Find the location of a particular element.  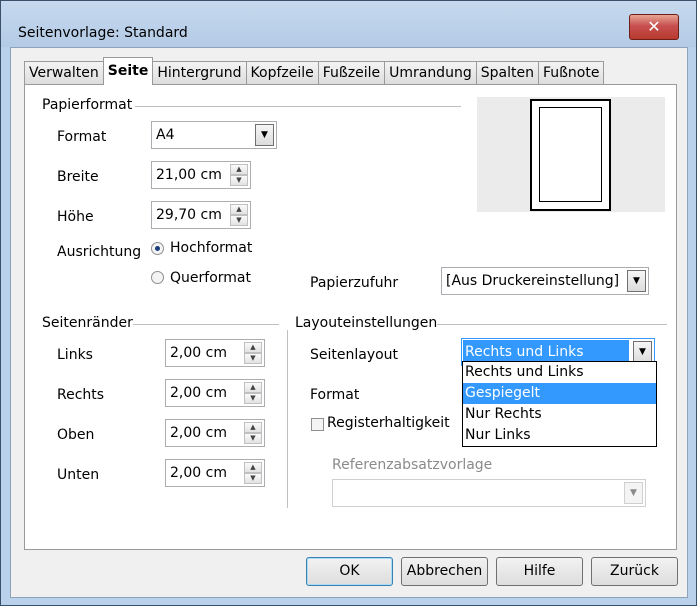

margin-top-value: 2,00 cm is located at coordinates (198, 433).